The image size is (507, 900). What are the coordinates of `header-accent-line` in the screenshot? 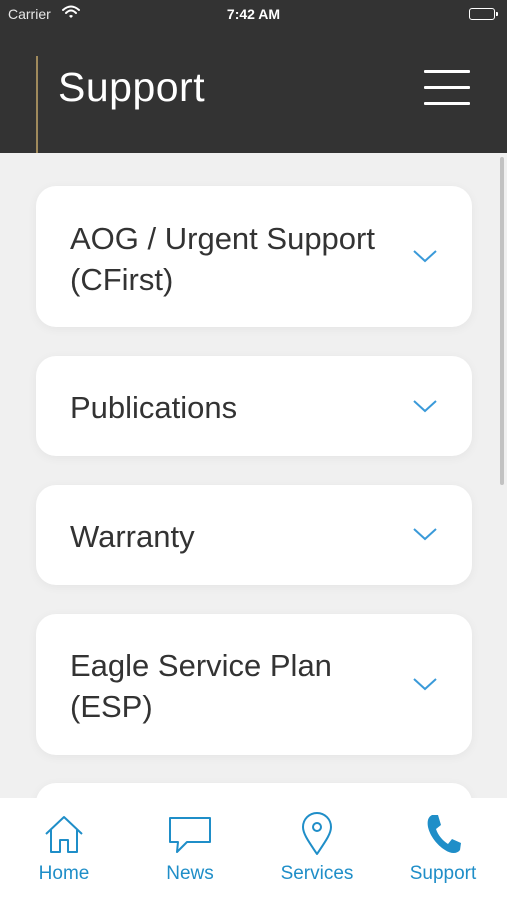 It's located at (37, 104).